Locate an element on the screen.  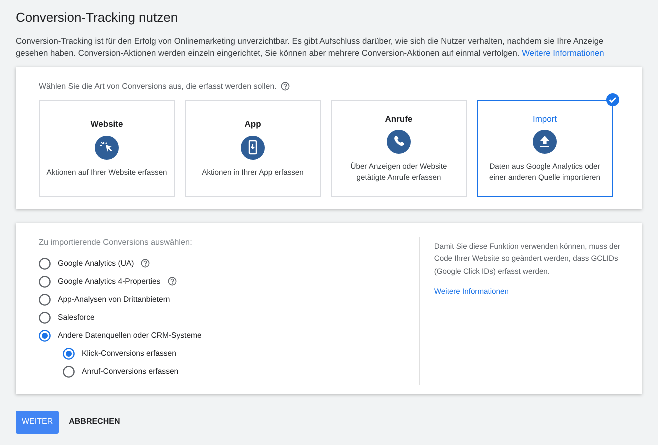
learn-more-link: Weitere Informationen is located at coordinates (563, 53).